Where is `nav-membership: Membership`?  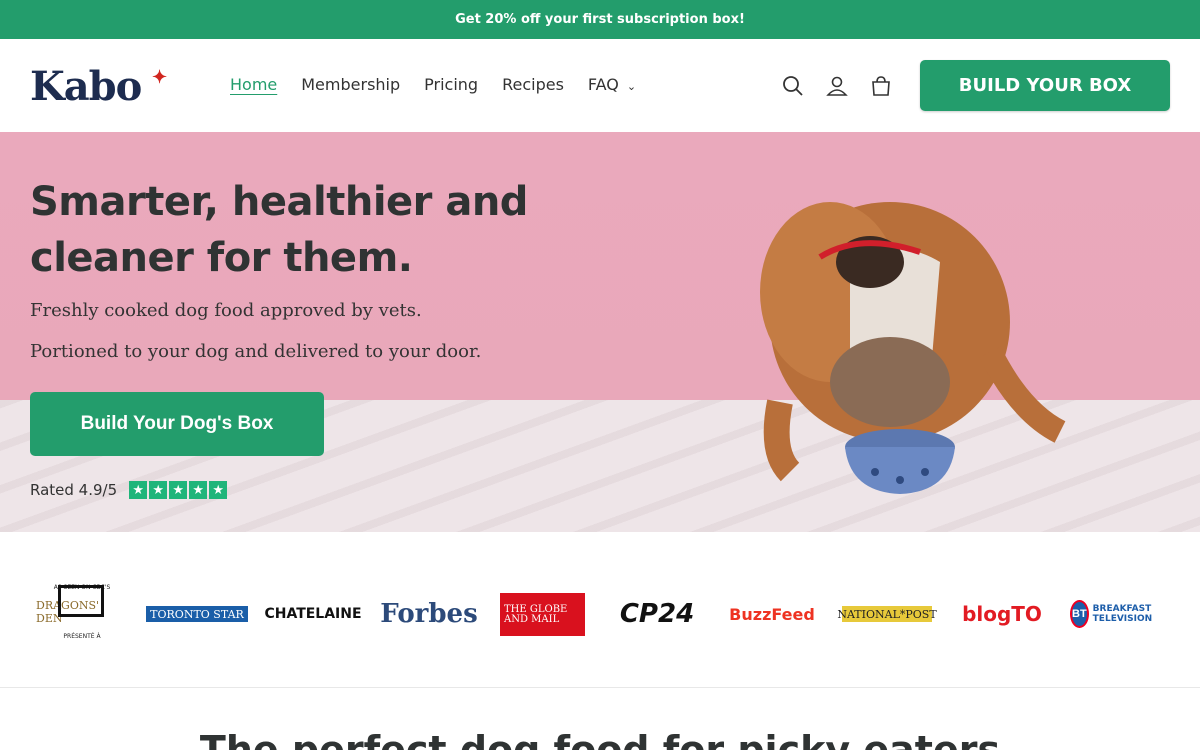
nav-membership: Membership is located at coordinates (350, 84).